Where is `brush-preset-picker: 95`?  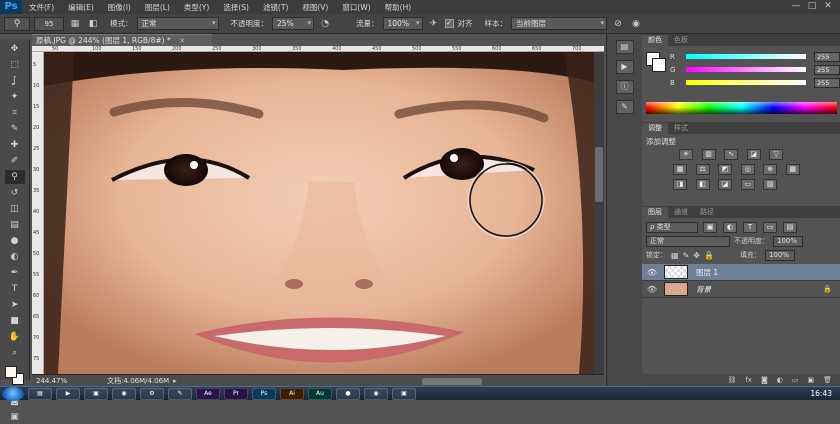
brush-preset-picker: 95 is located at coordinates (49, 23).